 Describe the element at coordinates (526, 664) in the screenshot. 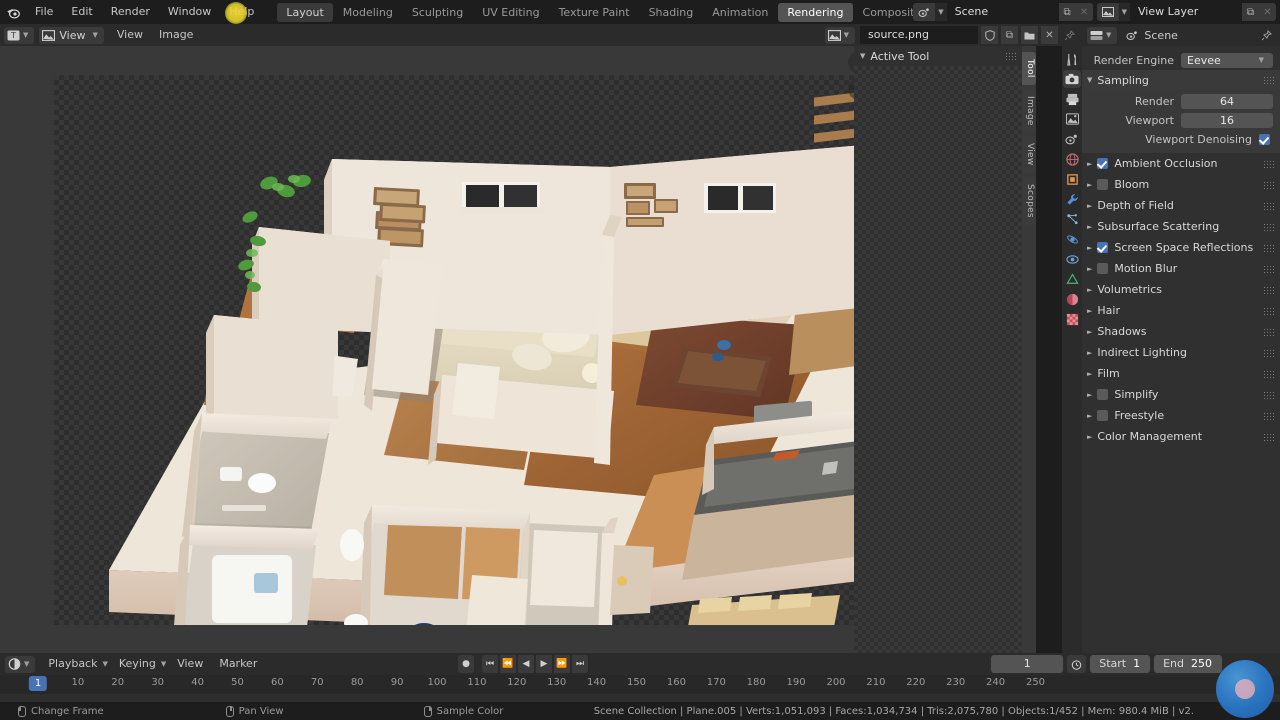

I see `play-reverse-icon: ◀` at that location.